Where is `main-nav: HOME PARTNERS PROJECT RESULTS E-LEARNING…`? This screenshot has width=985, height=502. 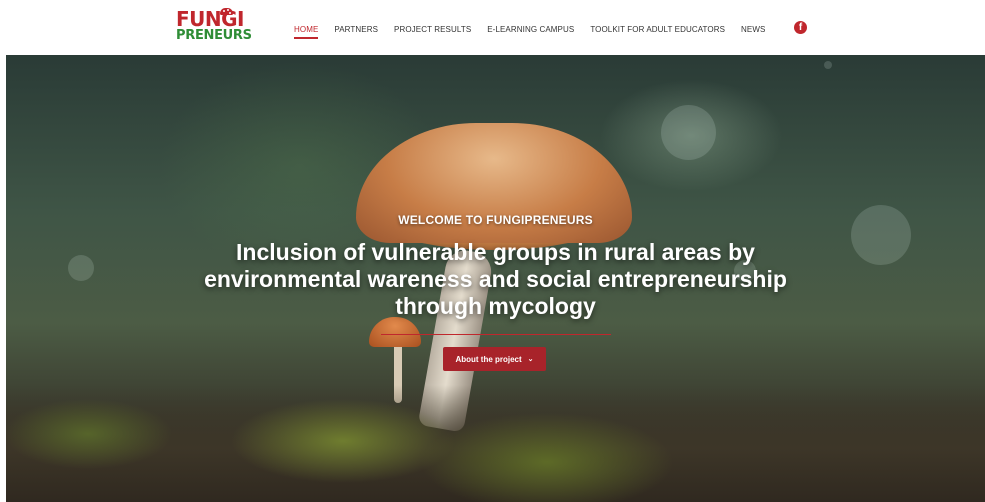 main-nav: HOME PARTNERS PROJECT RESULTS E-LEARNING… is located at coordinates (529, 30).